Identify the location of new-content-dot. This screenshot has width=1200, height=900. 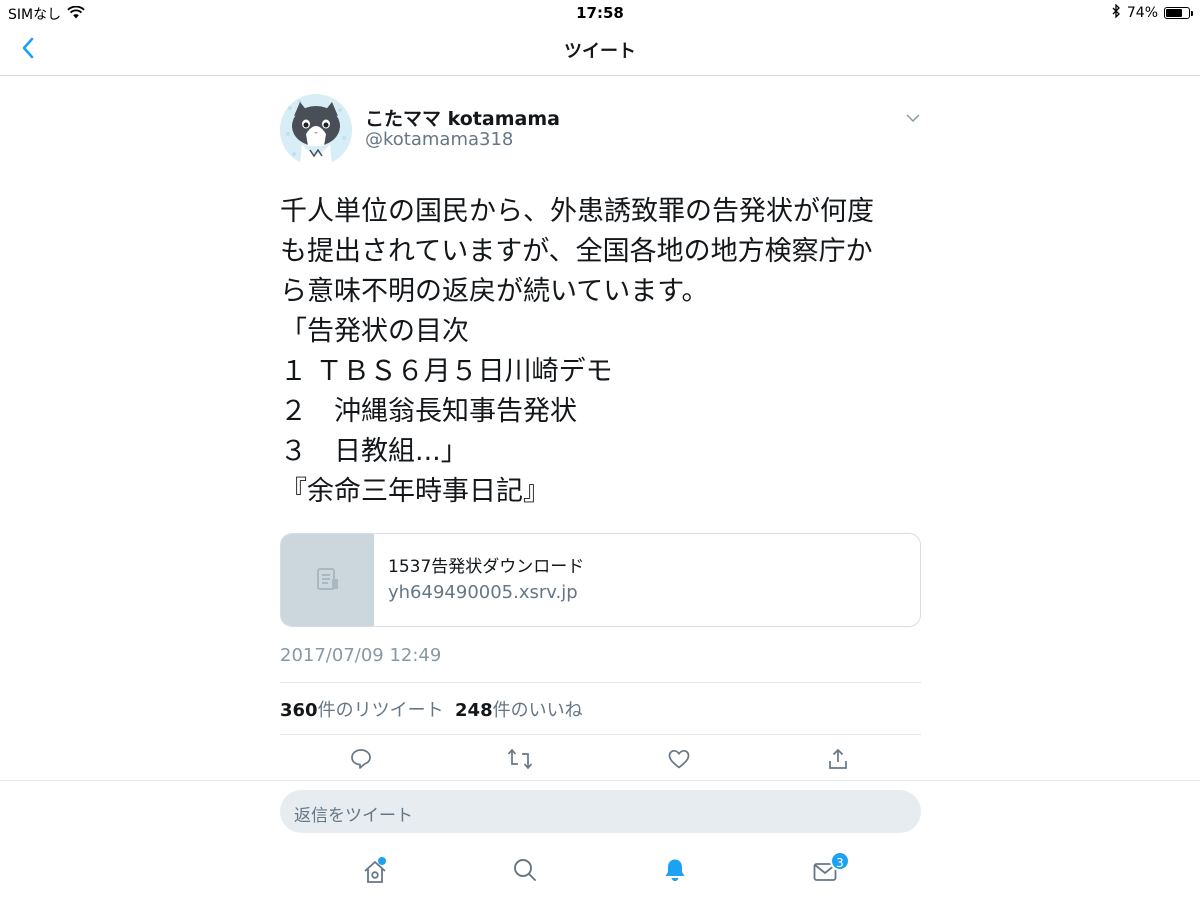
(382, 861).